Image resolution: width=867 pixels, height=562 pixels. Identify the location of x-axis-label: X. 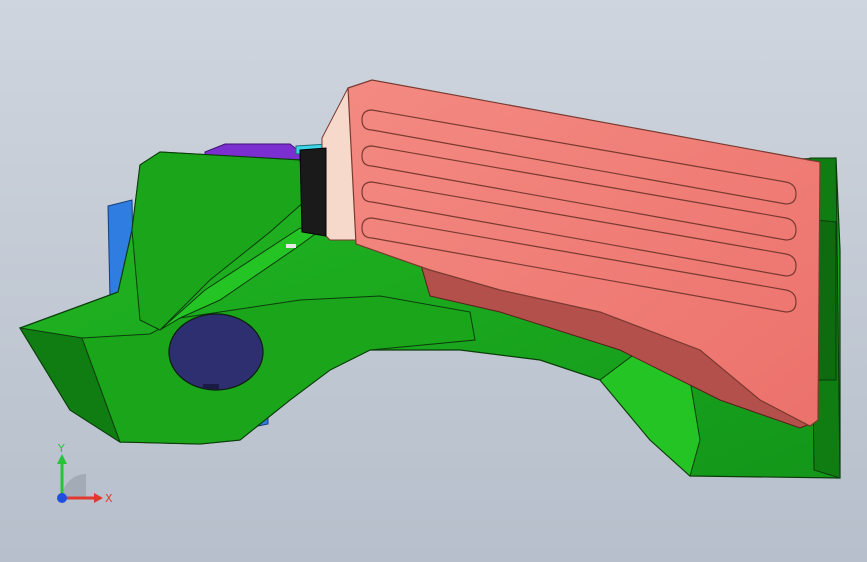
(109, 498).